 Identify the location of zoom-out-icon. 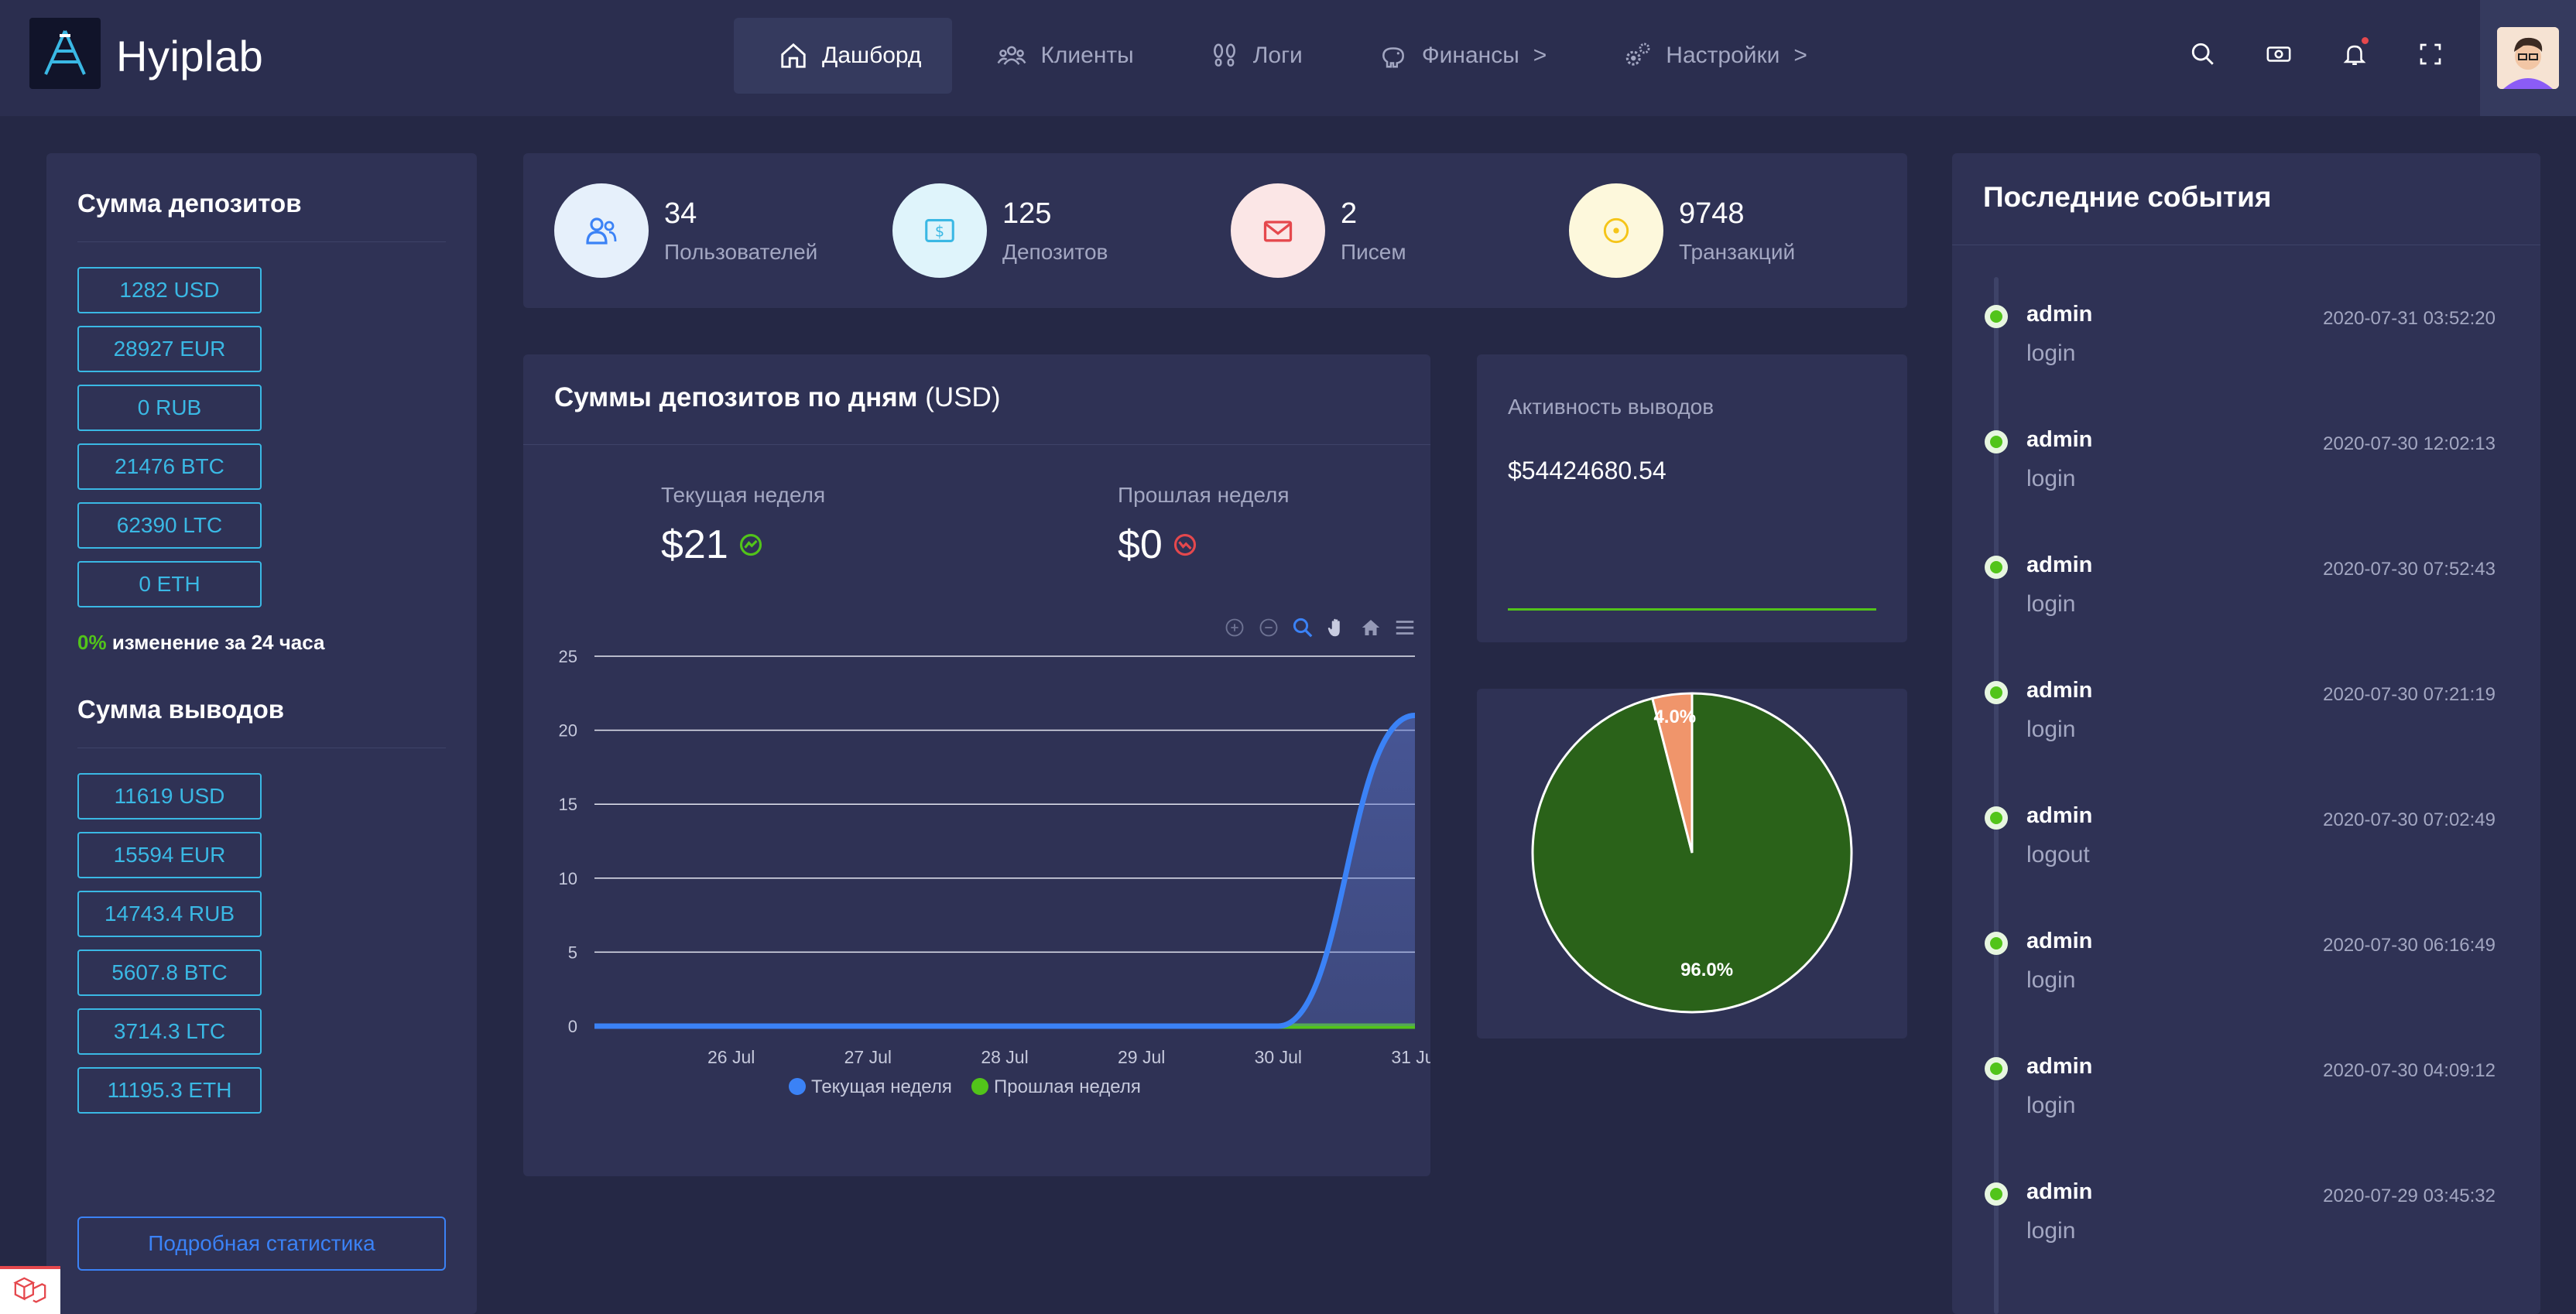
(1268, 627).